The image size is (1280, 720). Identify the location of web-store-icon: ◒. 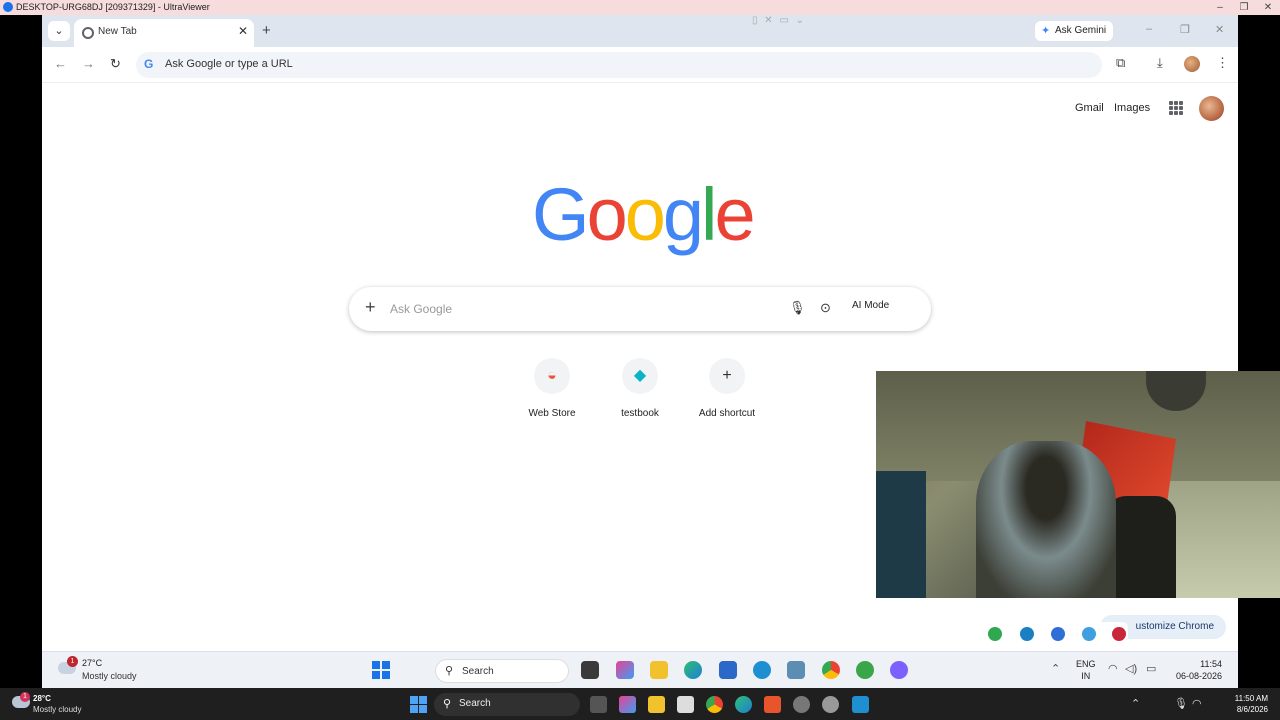
(552, 376).